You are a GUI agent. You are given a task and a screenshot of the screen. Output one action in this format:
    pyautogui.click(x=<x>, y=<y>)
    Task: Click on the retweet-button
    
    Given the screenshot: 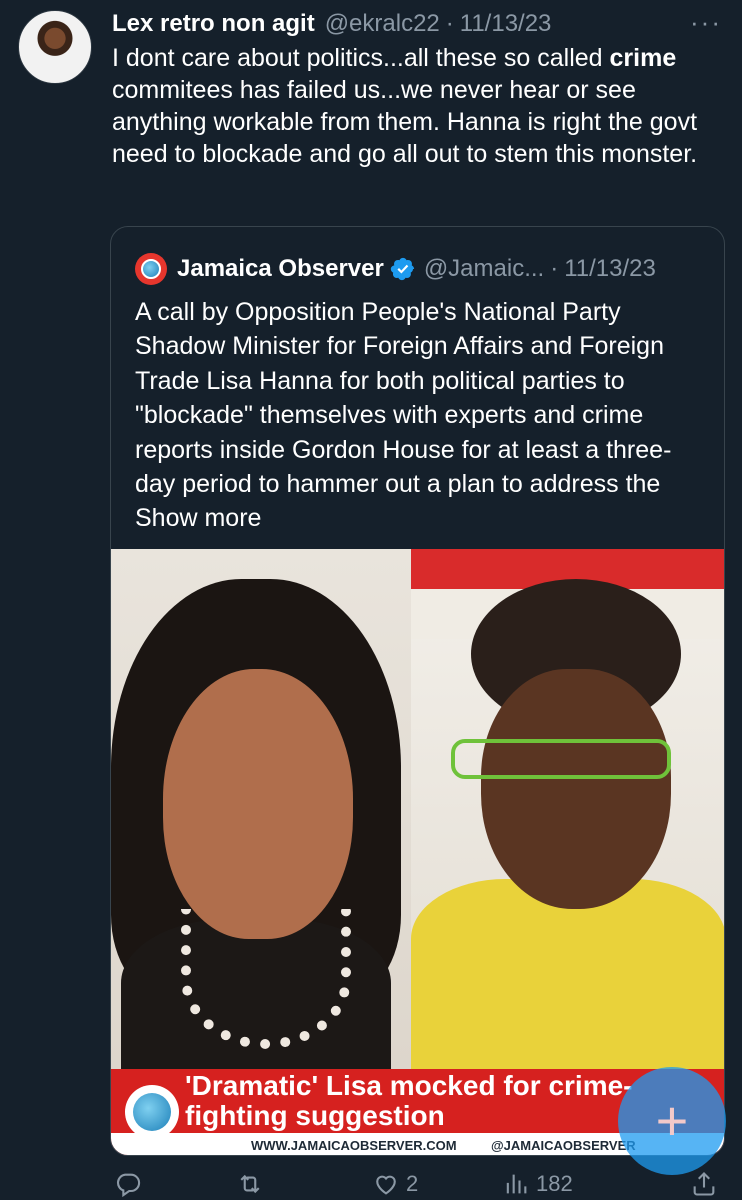 What is the action you would take?
    pyautogui.click(x=253, y=1184)
    